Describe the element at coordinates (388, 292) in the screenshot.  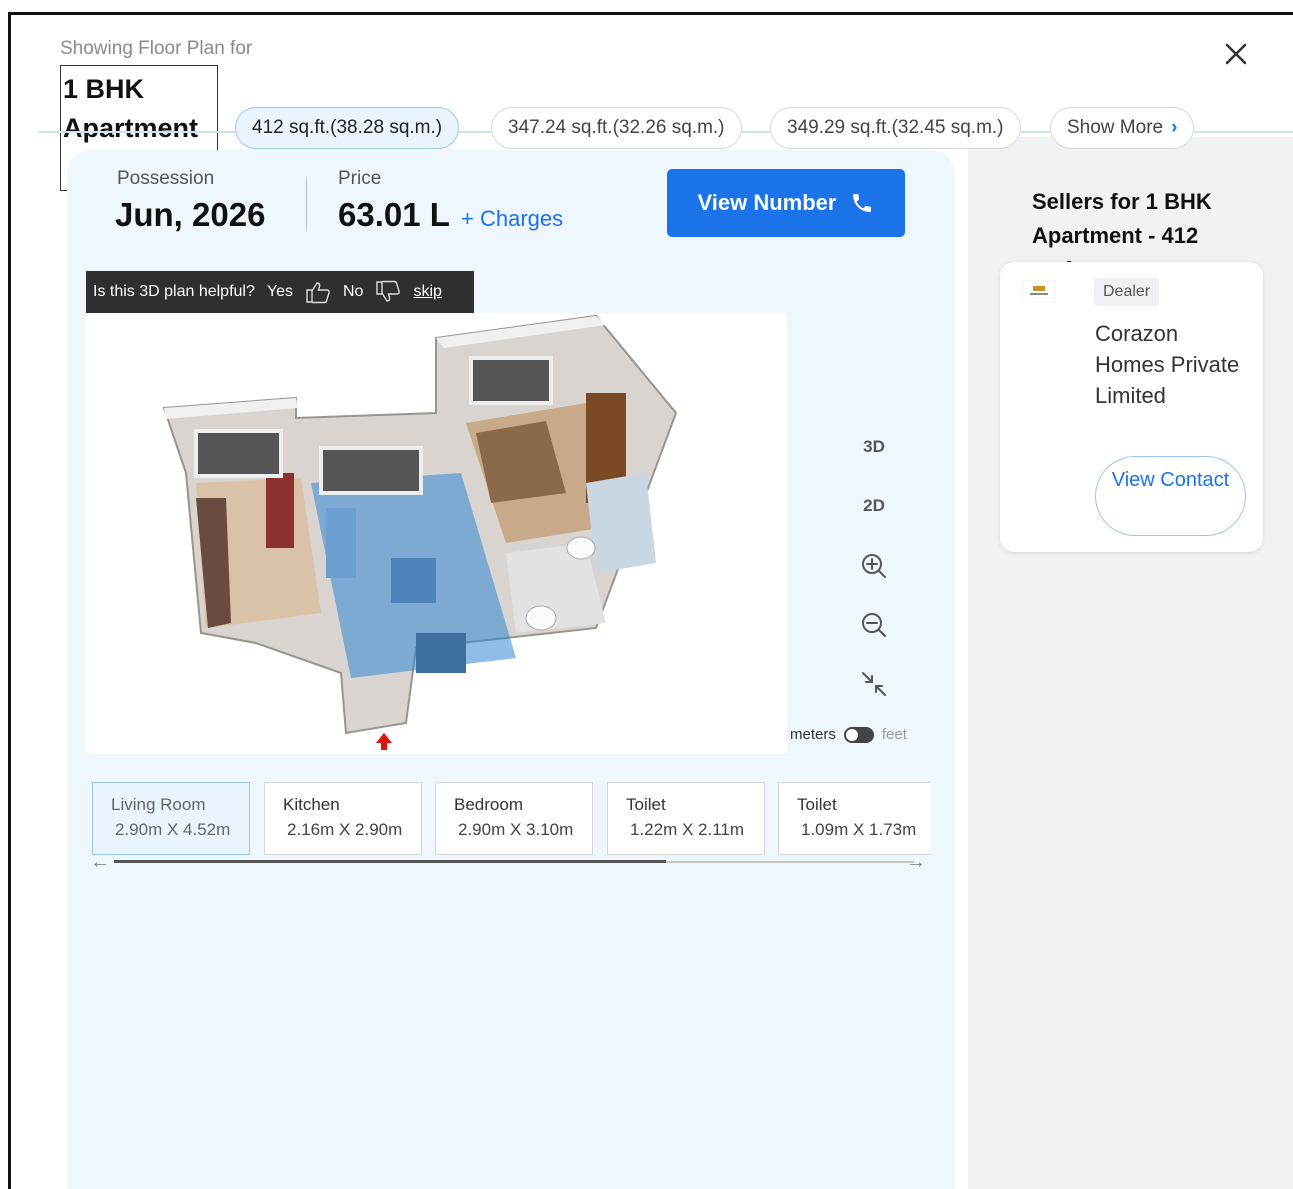
I see `thumbs-down-icon` at that location.